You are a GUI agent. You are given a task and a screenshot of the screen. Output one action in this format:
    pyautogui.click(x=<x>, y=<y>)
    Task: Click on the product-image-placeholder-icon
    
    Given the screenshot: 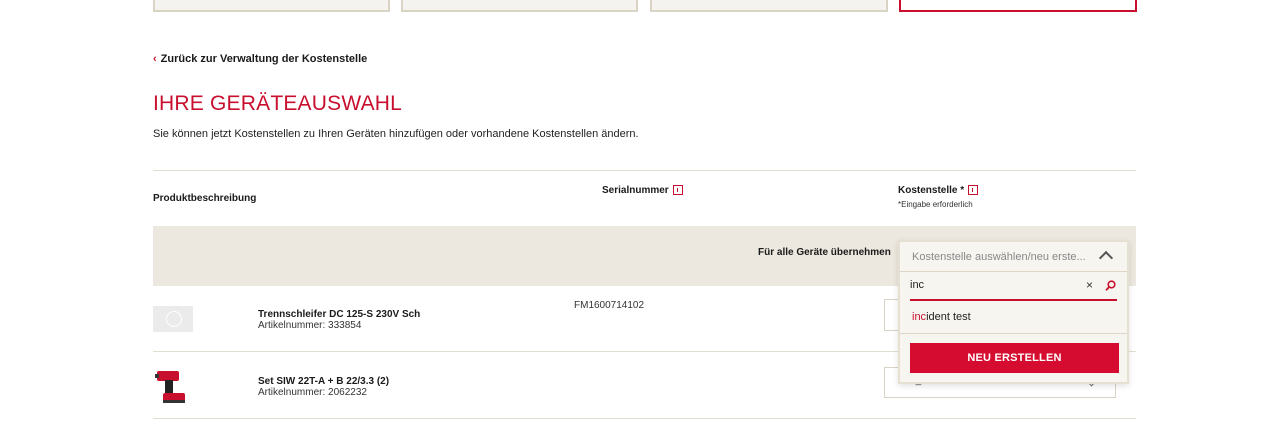 What is the action you would take?
    pyautogui.click(x=174, y=319)
    